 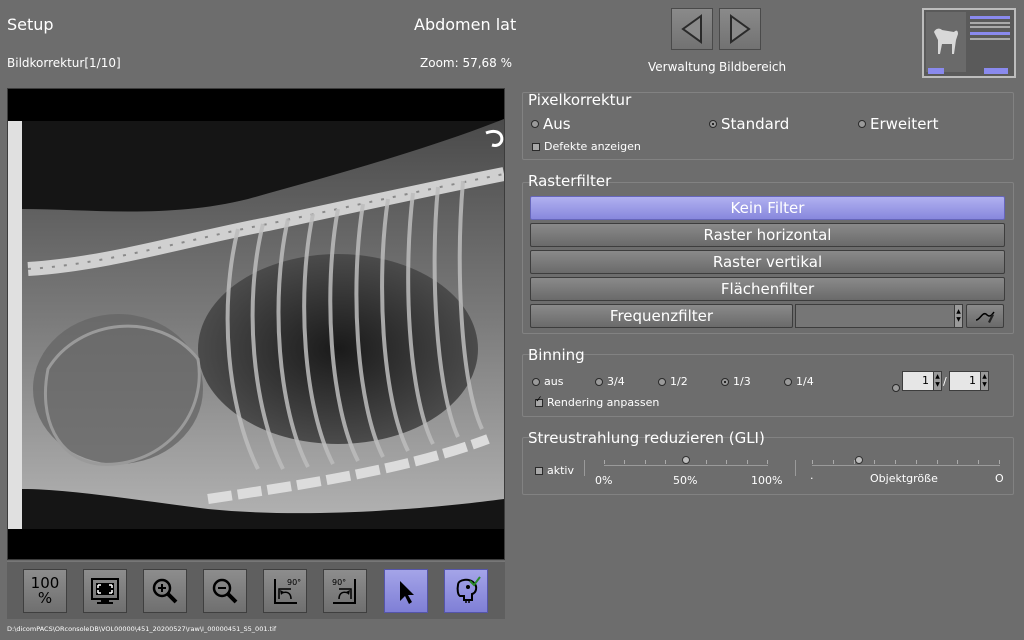 I want to click on flaechenfilter-button: Flächenfilter, so click(x=767, y=289).